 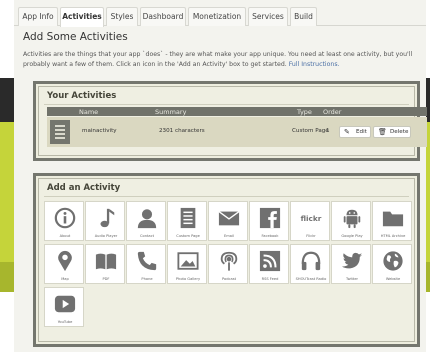 I want to click on envelope-icon, so click(x=229, y=218).